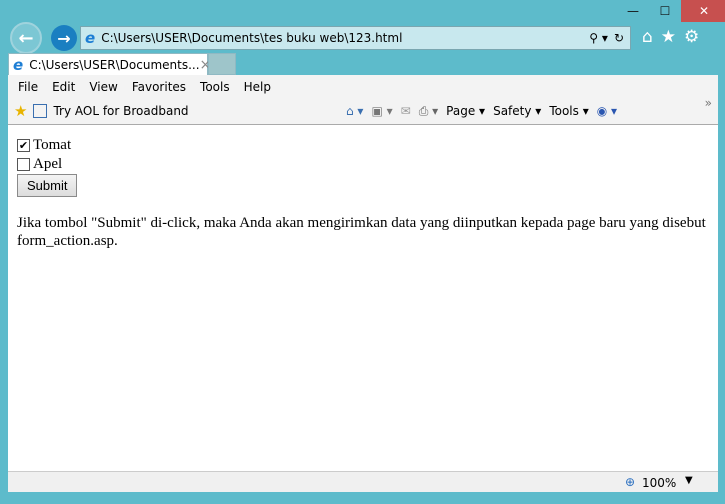 This screenshot has width=725, height=504. What do you see at coordinates (363, 145) in the screenshot?
I see `checkbox-tomat: ✔ Tomat` at bounding box center [363, 145].